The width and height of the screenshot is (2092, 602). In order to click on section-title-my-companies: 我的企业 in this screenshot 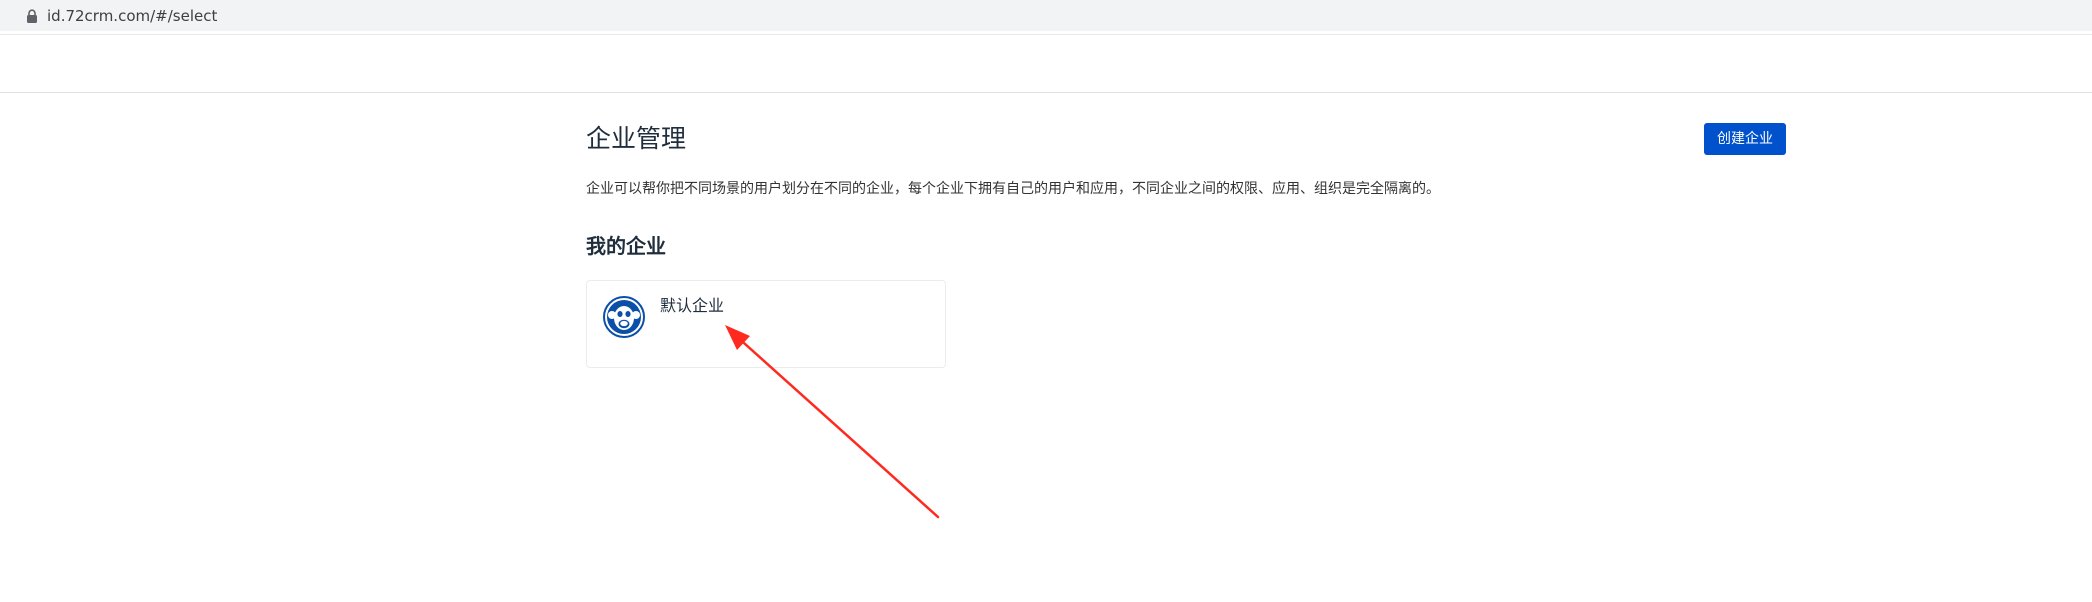, I will do `click(626, 246)`.